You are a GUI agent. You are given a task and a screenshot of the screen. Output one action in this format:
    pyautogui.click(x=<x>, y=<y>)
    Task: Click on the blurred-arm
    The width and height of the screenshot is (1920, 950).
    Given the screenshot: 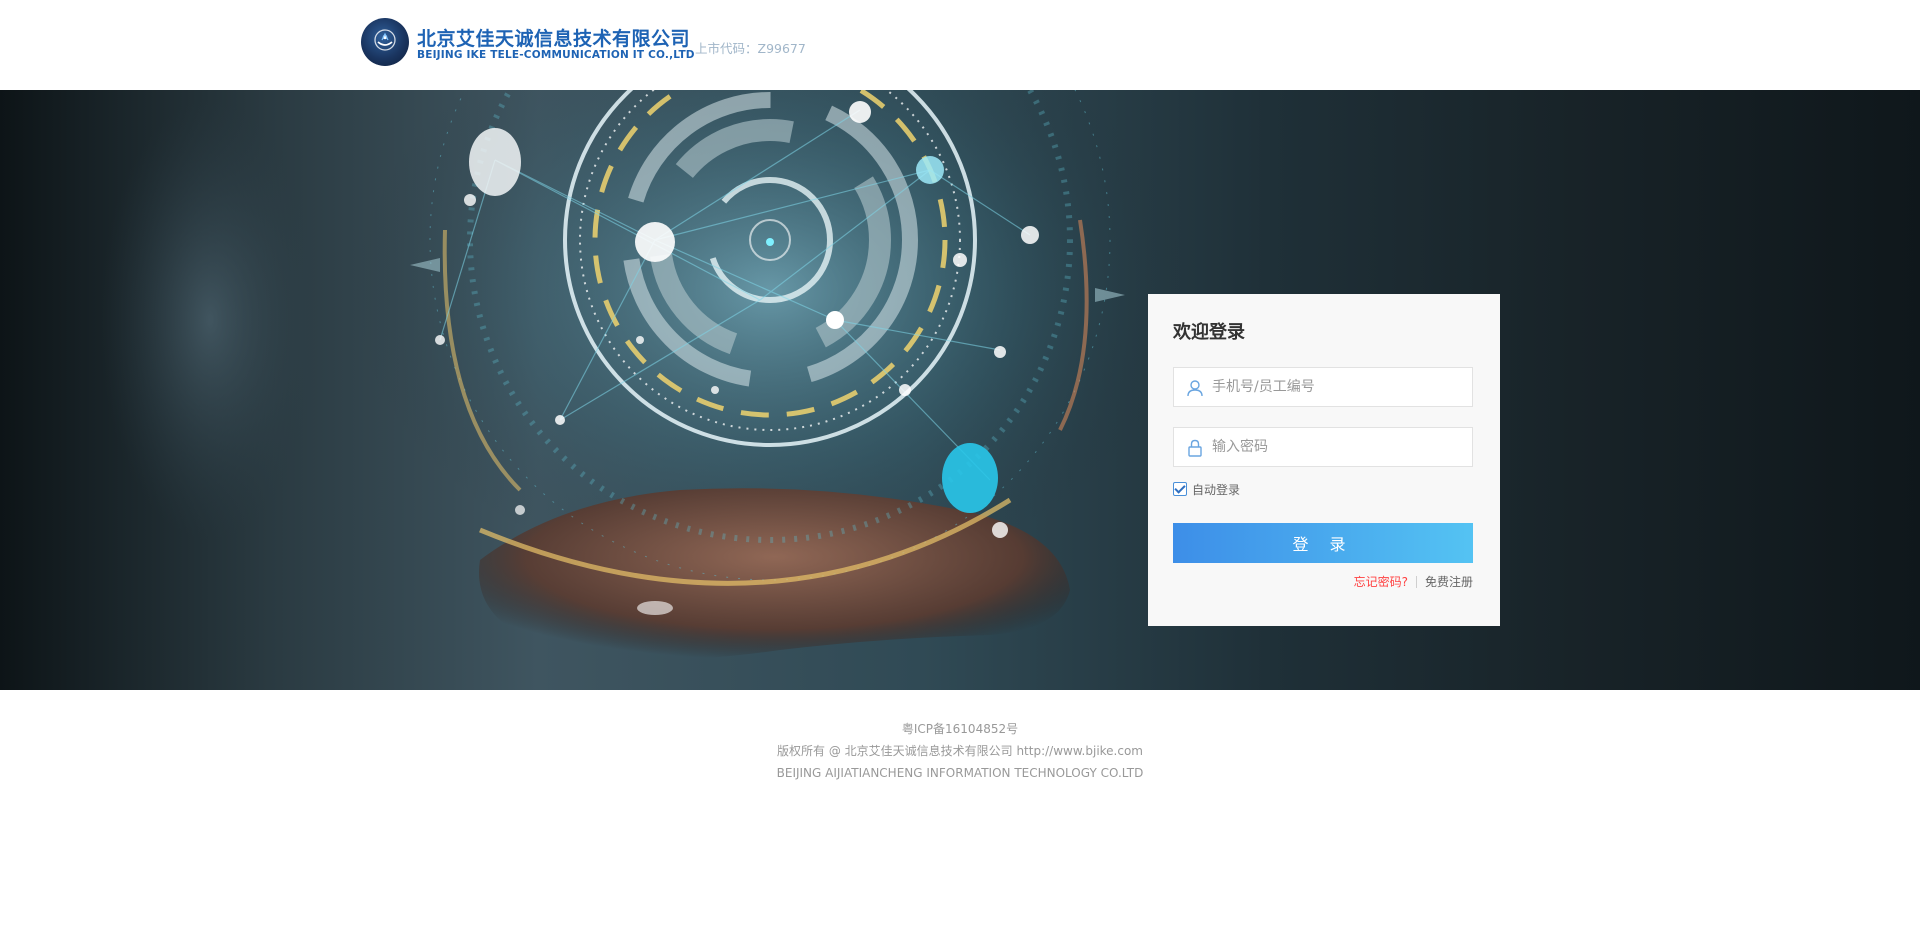 What is the action you would take?
    pyautogui.click(x=210, y=320)
    